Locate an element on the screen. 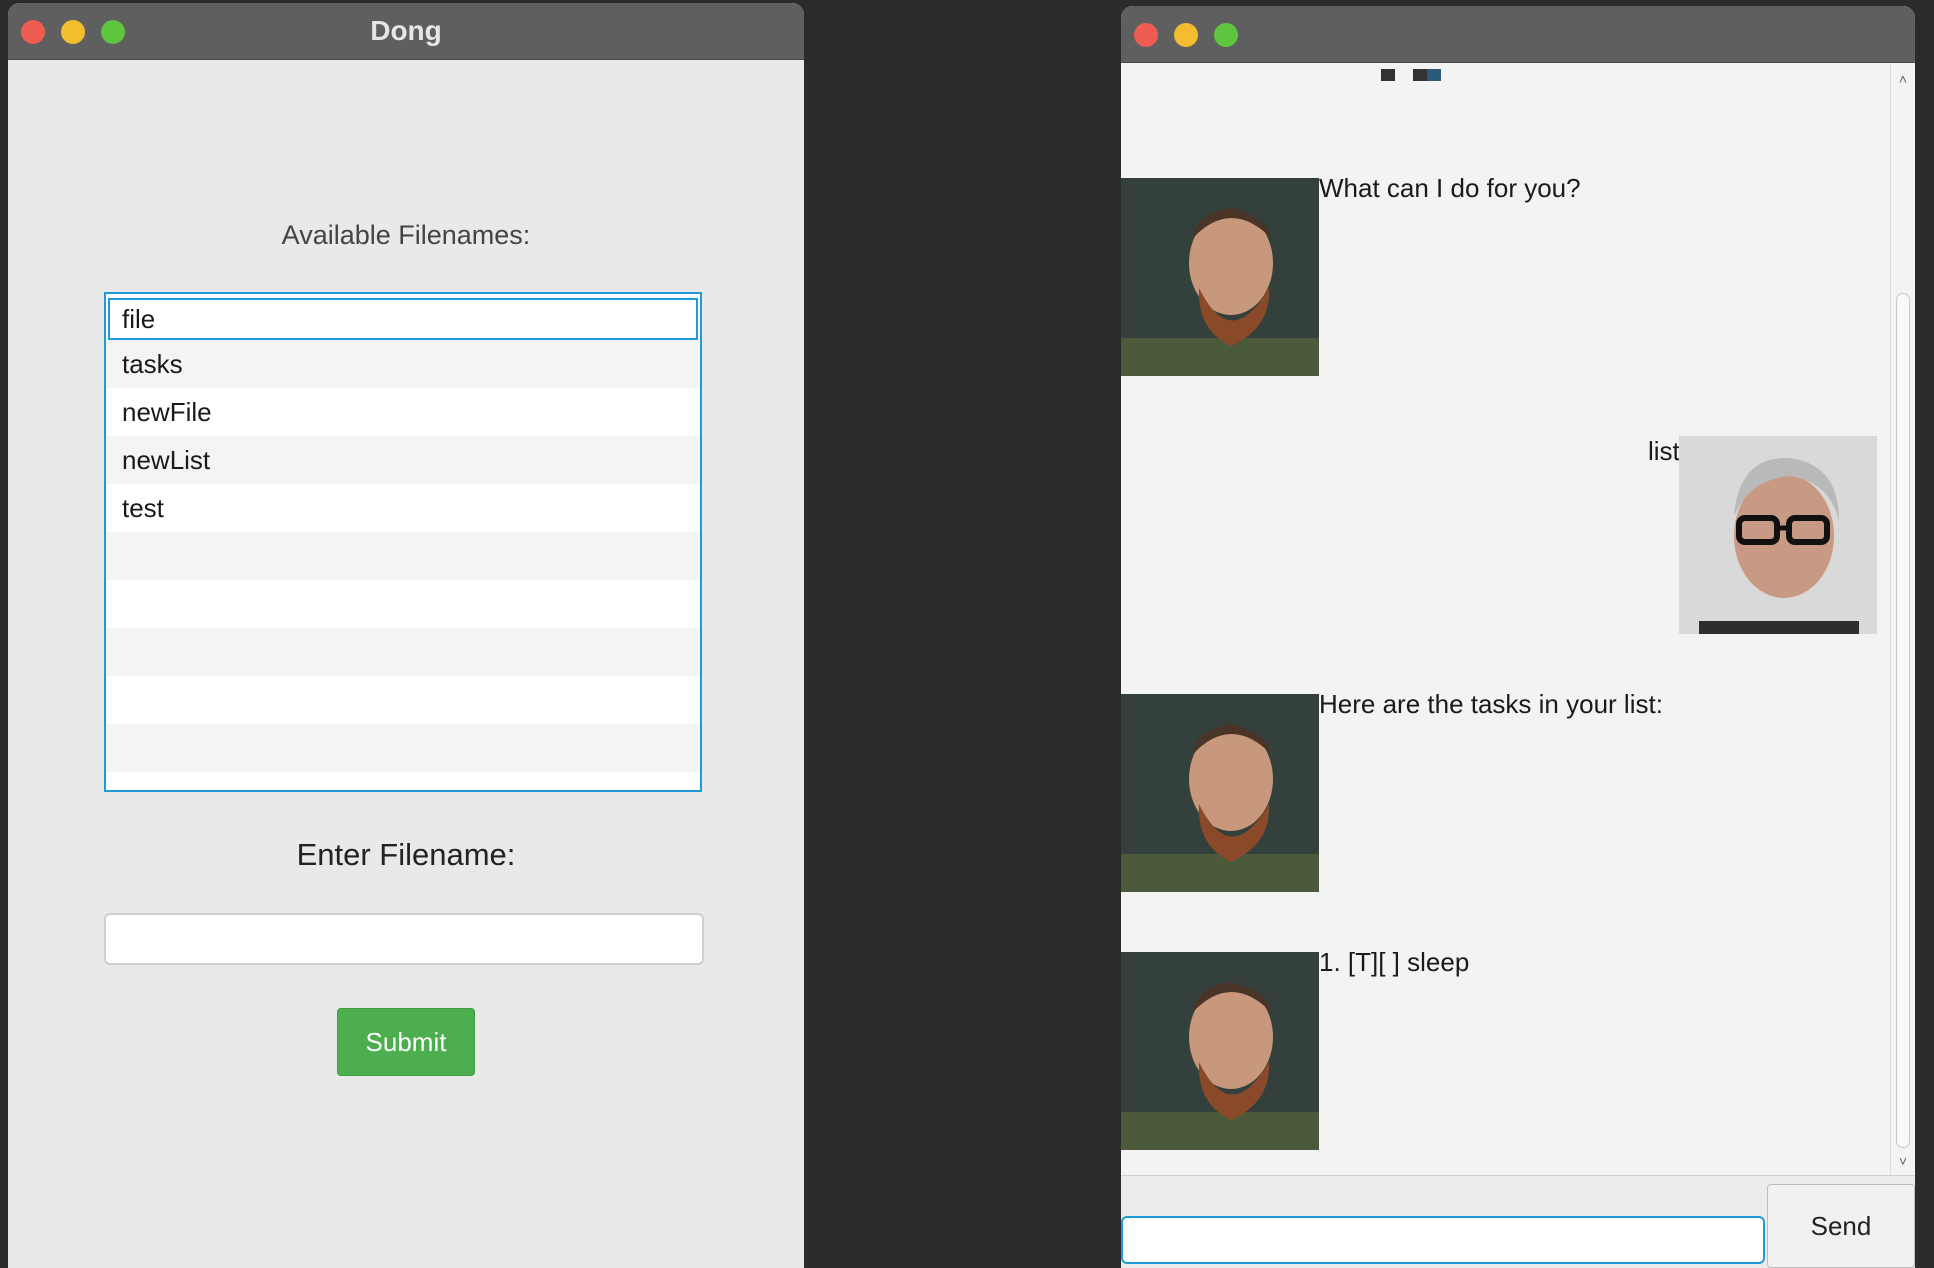 This screenshot has height=1268, width=1934. scroll-down-arrow-icon: ˅ is located at coordinates (1903, 1161).